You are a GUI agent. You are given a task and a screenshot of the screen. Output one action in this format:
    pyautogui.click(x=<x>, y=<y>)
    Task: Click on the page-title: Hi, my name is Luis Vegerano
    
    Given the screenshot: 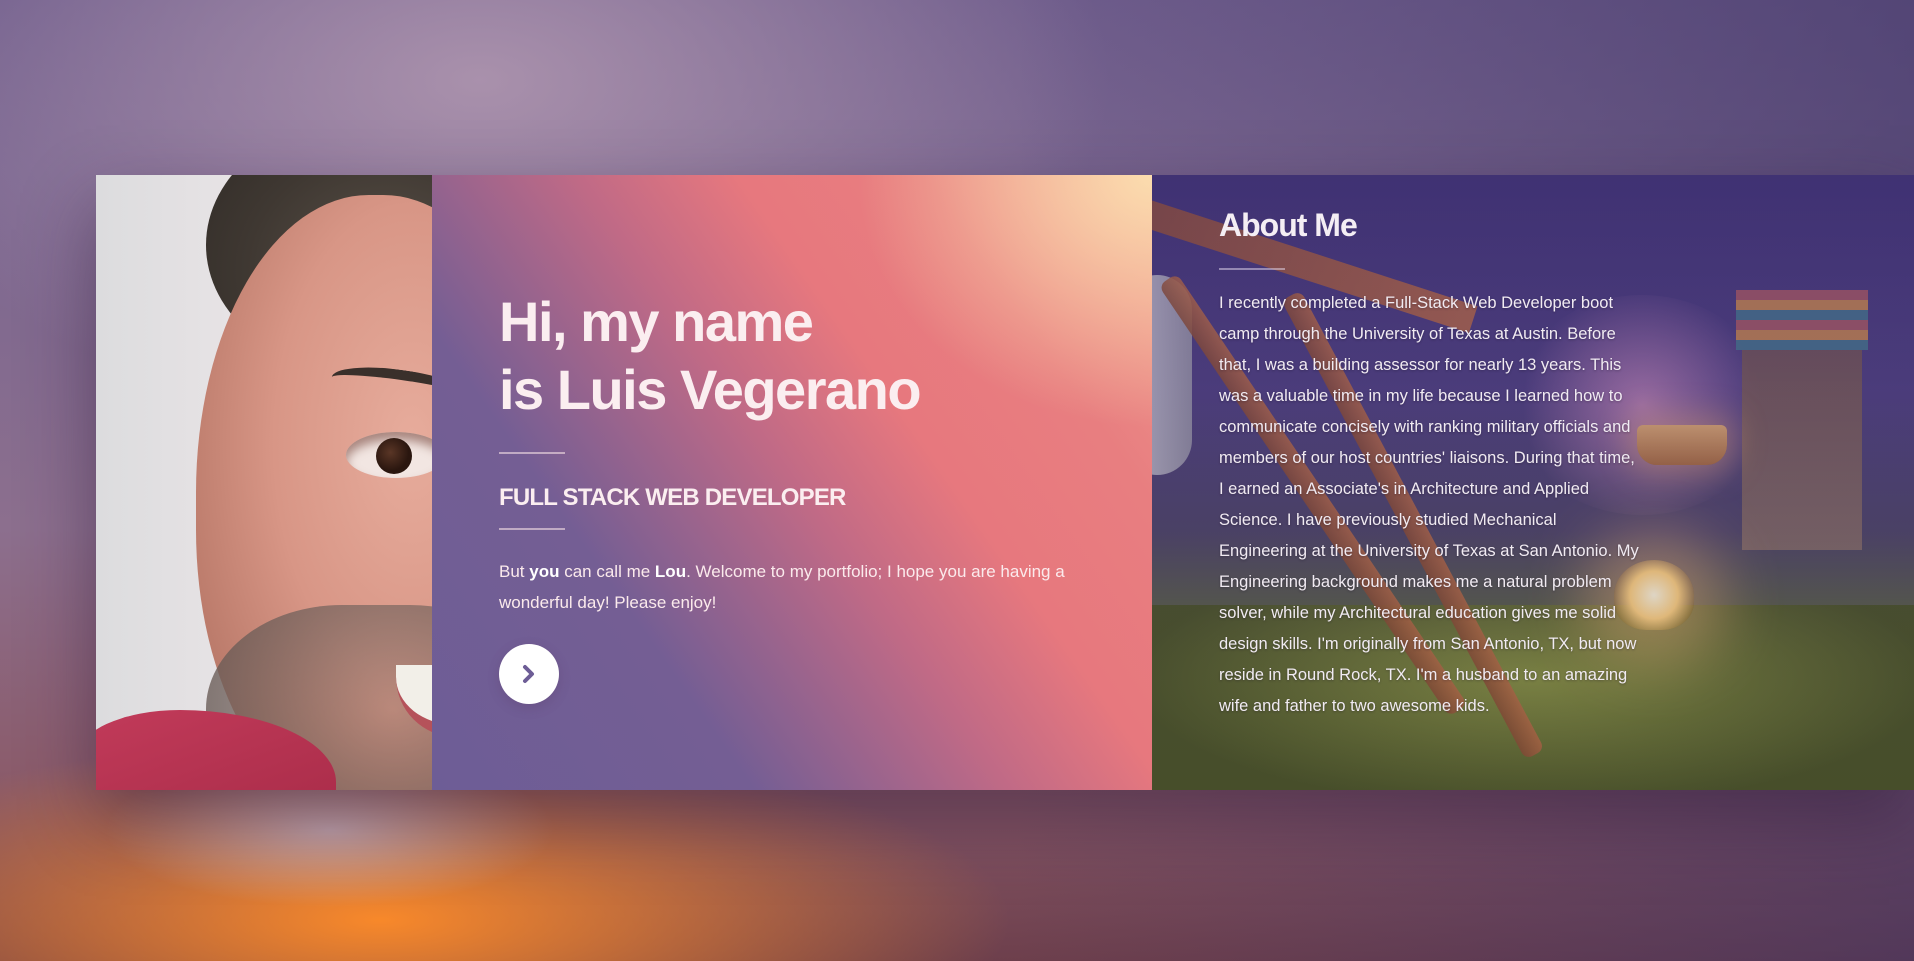 What is the action you would take?
    pyautogui.click(x=799, y=356)
    